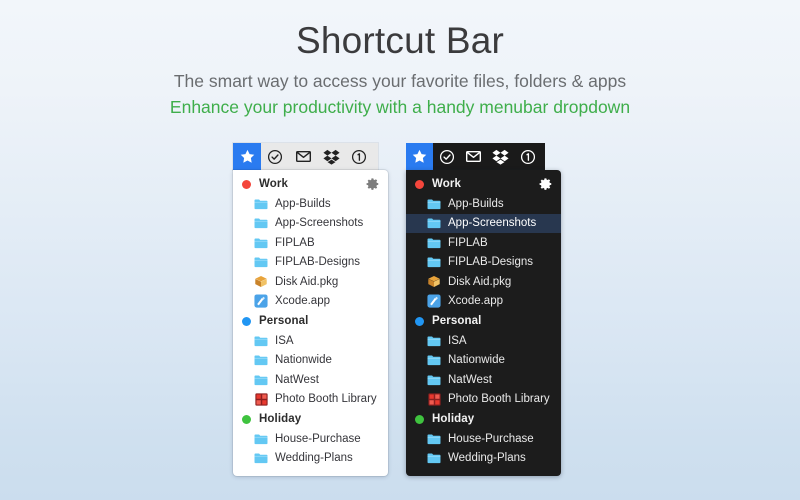 Image resolution: width=800 pixels, height=500 pixels. What do you see at coordinates (319, 223) in the screenshot?
I see `list-item-label: App-Screenshots` at bounding box center [319, 223].